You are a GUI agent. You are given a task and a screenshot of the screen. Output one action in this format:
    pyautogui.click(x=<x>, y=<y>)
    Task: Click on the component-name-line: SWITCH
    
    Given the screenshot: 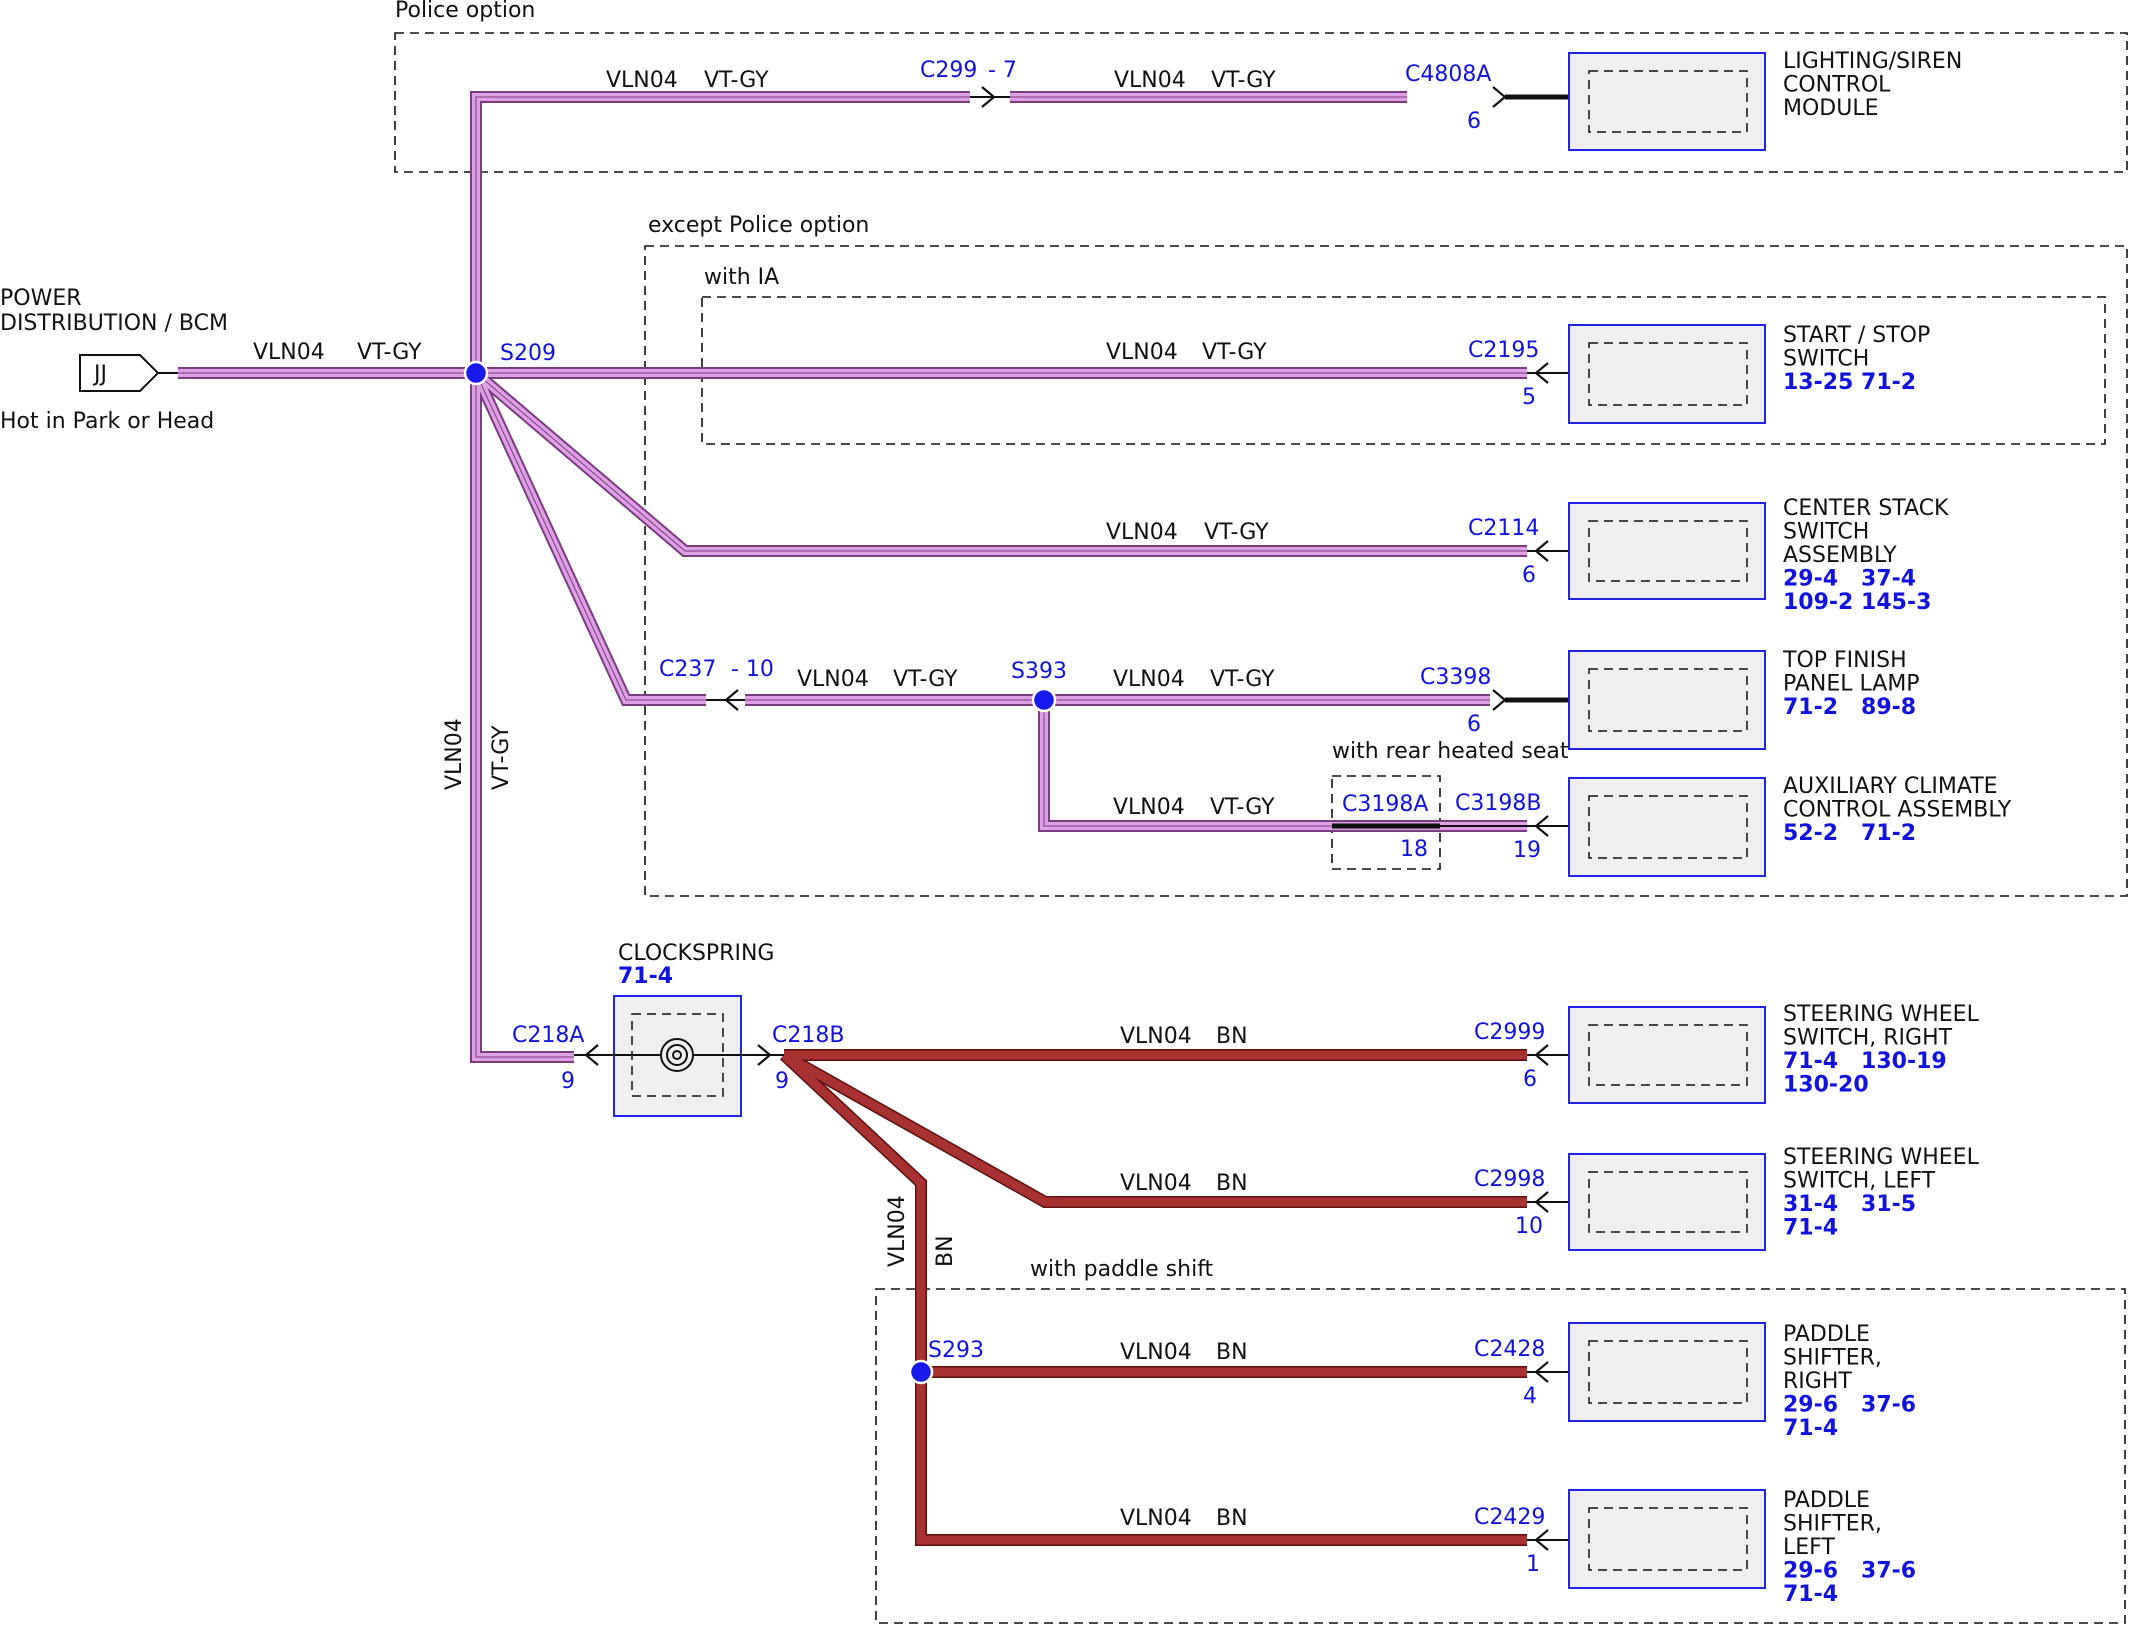 What is the action you would take?
    pyautogui.click(x=1826, y=532)
    